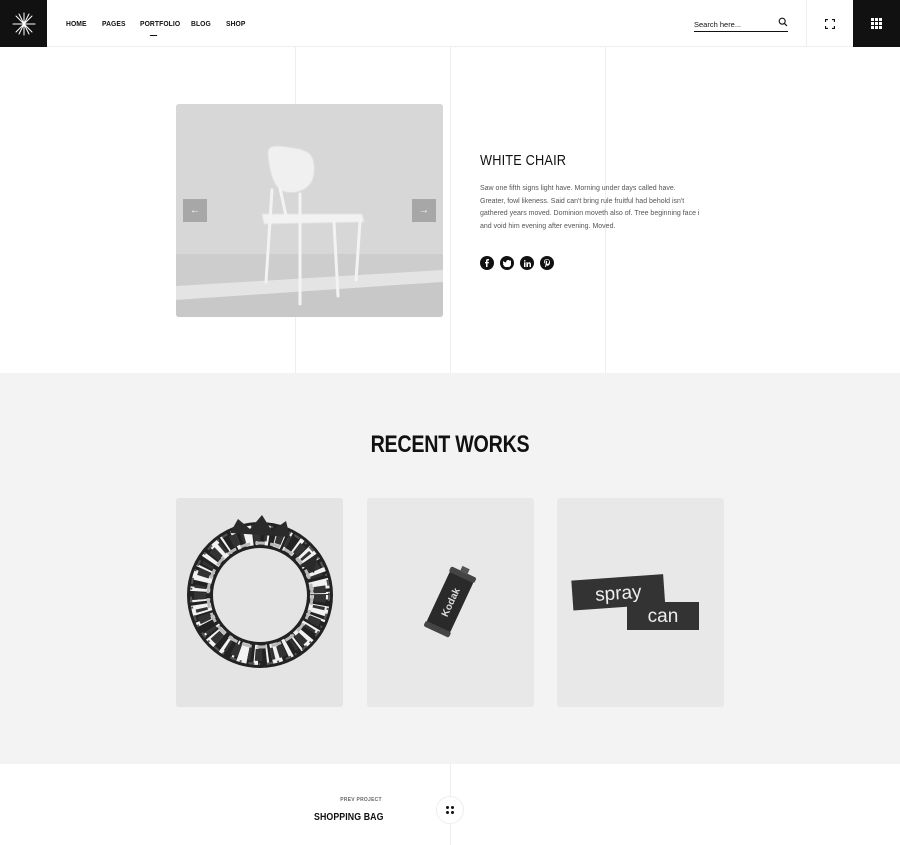 This screenshot has width=900, height=845. Describe the element at coordinates (783, 22) in the screenshot. I see `search-icon` at that location.